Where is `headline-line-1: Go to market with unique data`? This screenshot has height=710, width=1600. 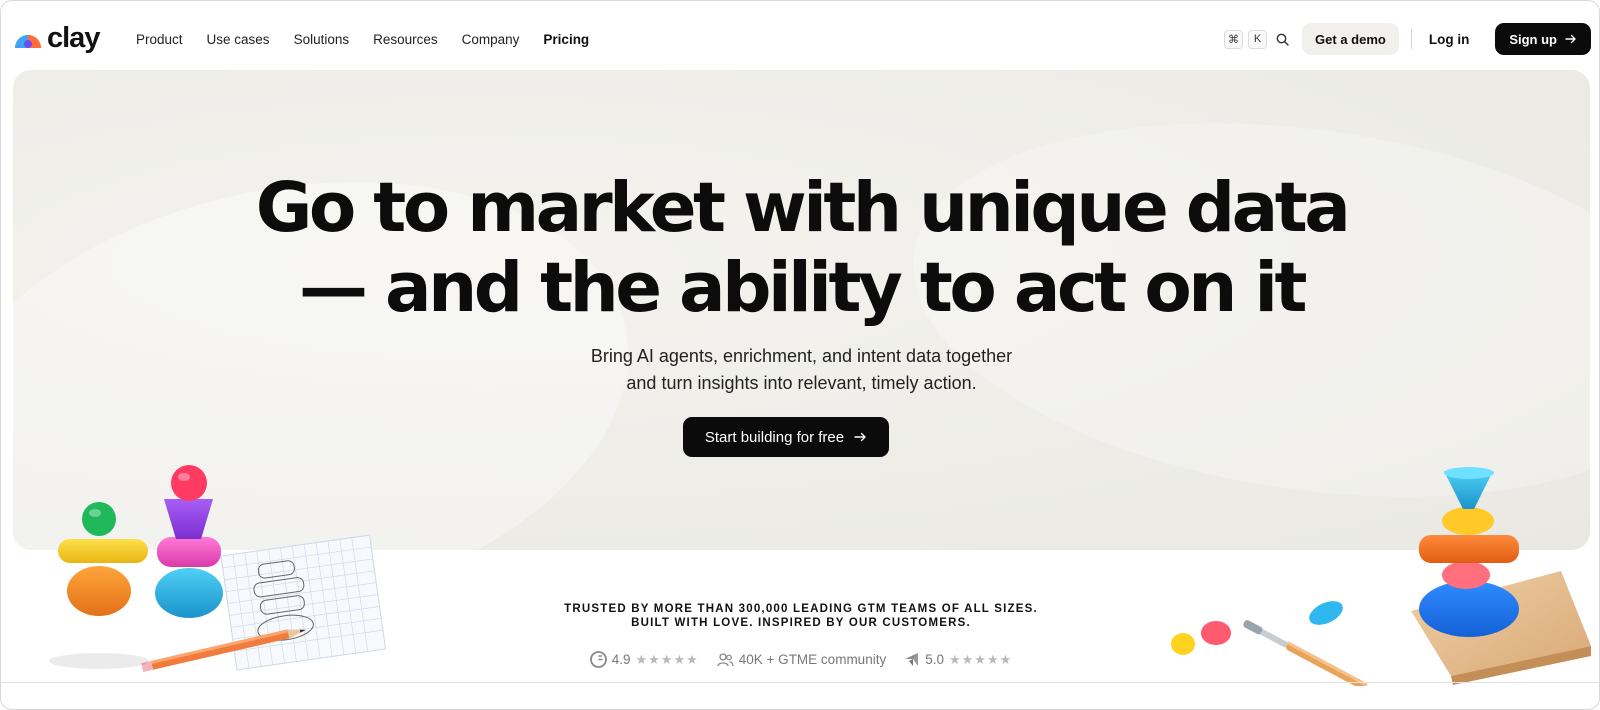 headline-line-1: Go to market with unique data is located at coordinates (803, 208).